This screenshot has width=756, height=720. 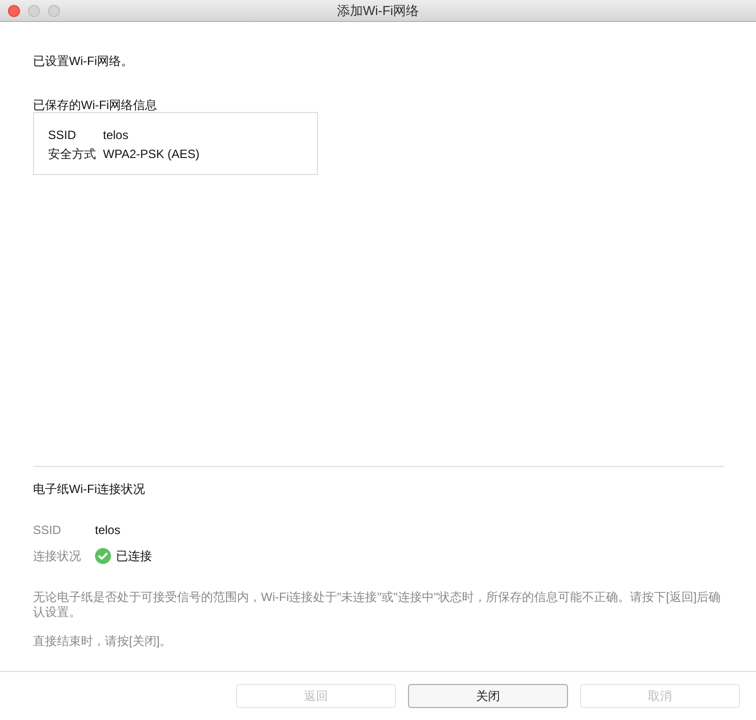 I want to click on note-text: 直接结束时，请按[关闭]。, so click(x=103, y=641).